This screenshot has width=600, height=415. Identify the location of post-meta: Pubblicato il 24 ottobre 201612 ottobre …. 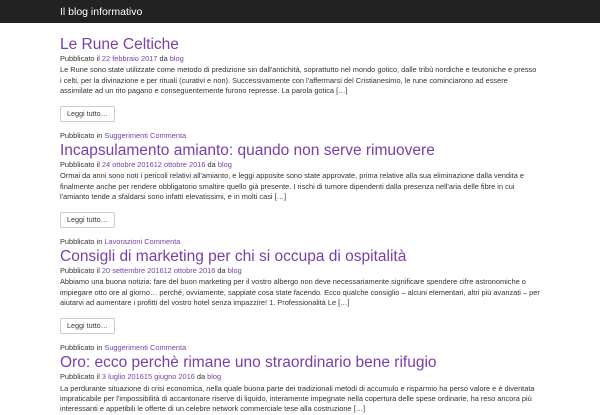
(300, 165).